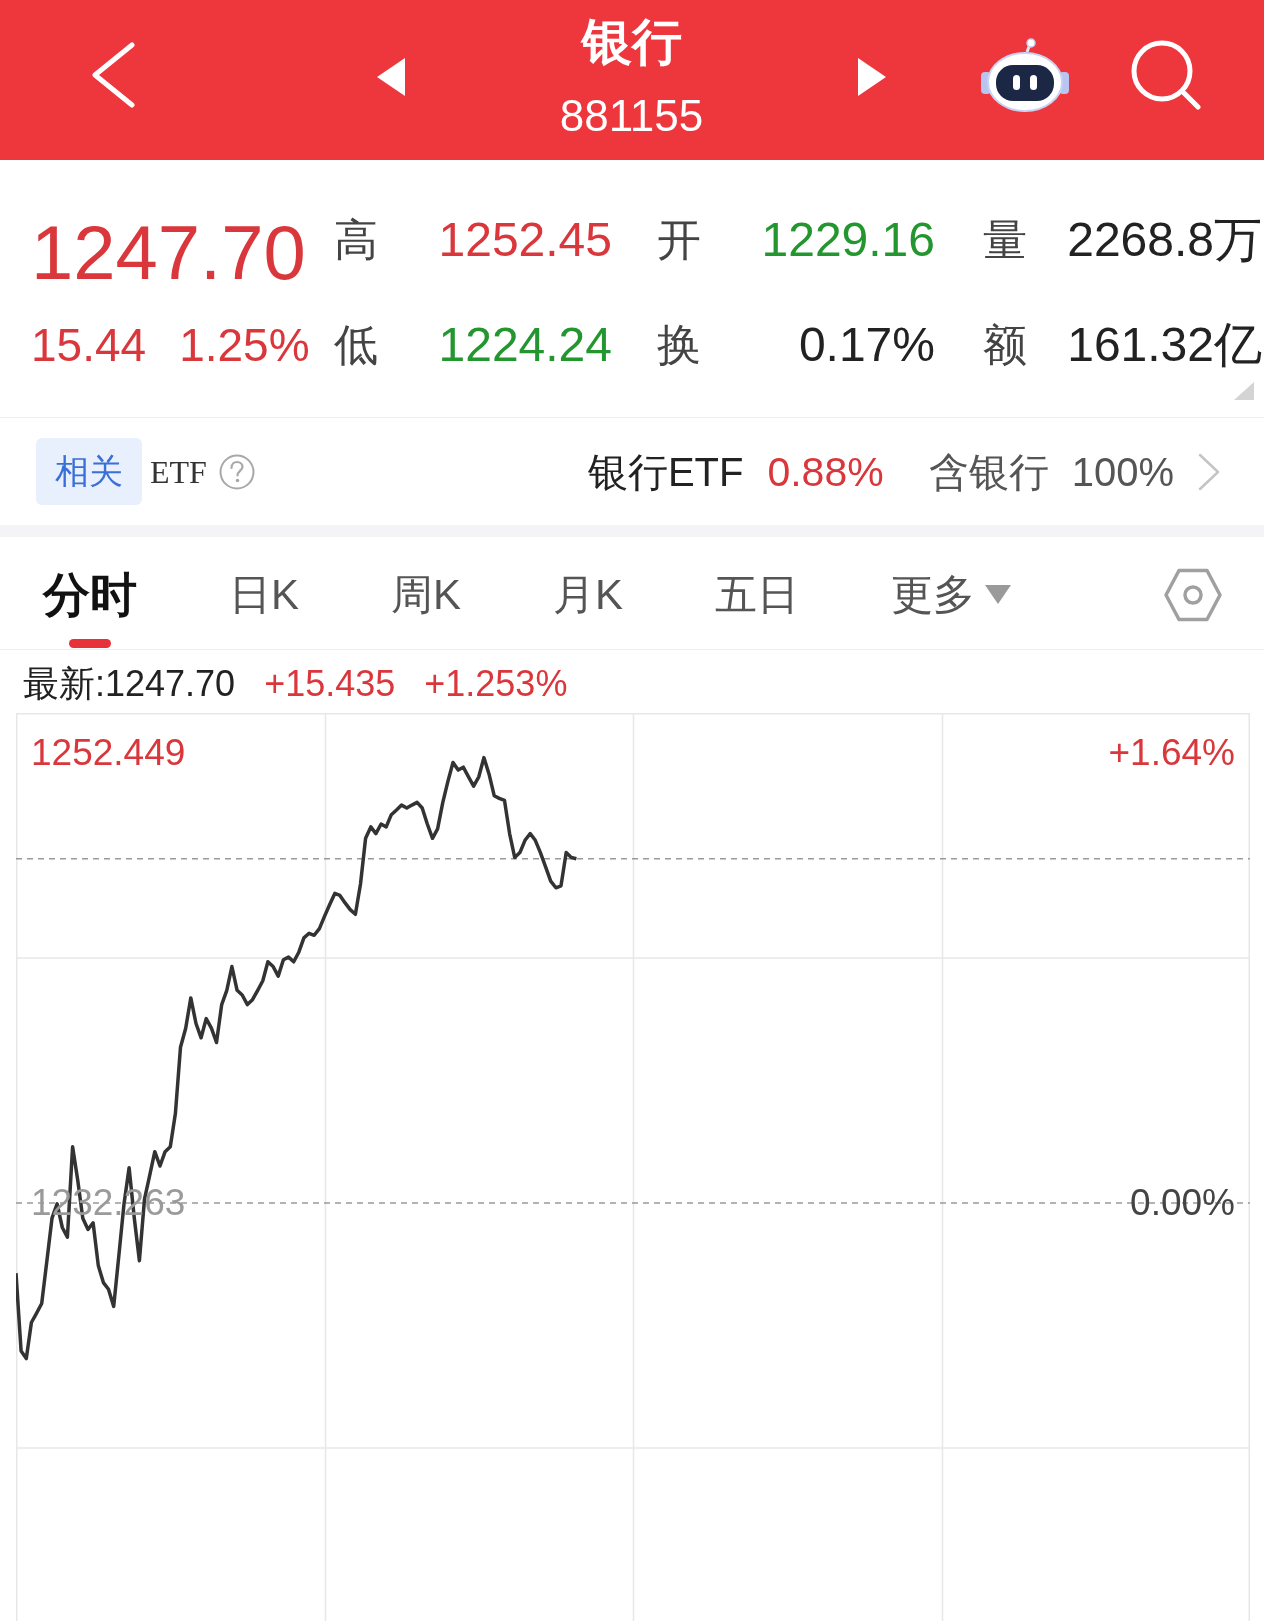 The width and height of the screenshot is (1264, 1621). What do you see at coordinates (113, 75) in the screenshot?
I see `back-icon` at bounding box center [113, 75].